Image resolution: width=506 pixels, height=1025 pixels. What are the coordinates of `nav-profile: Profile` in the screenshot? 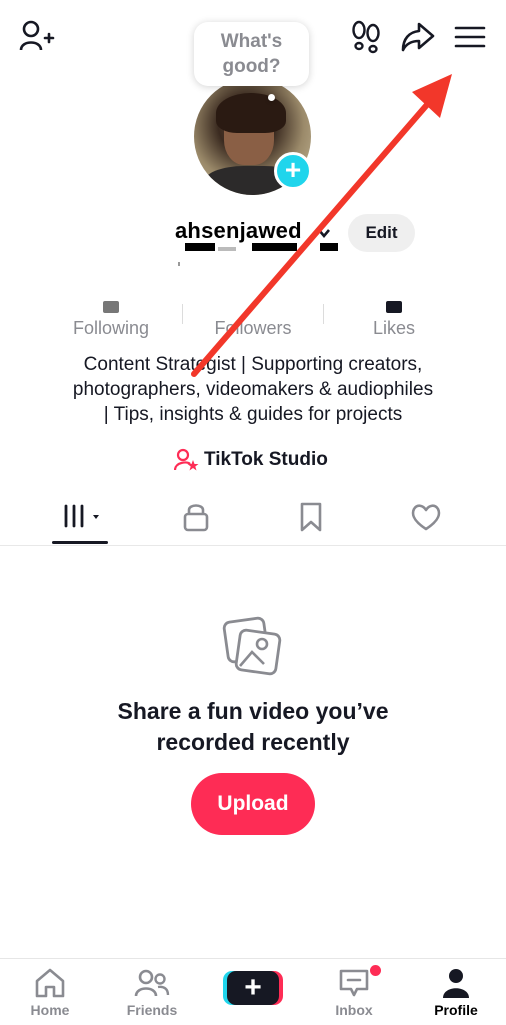 It's located at (456, 992).